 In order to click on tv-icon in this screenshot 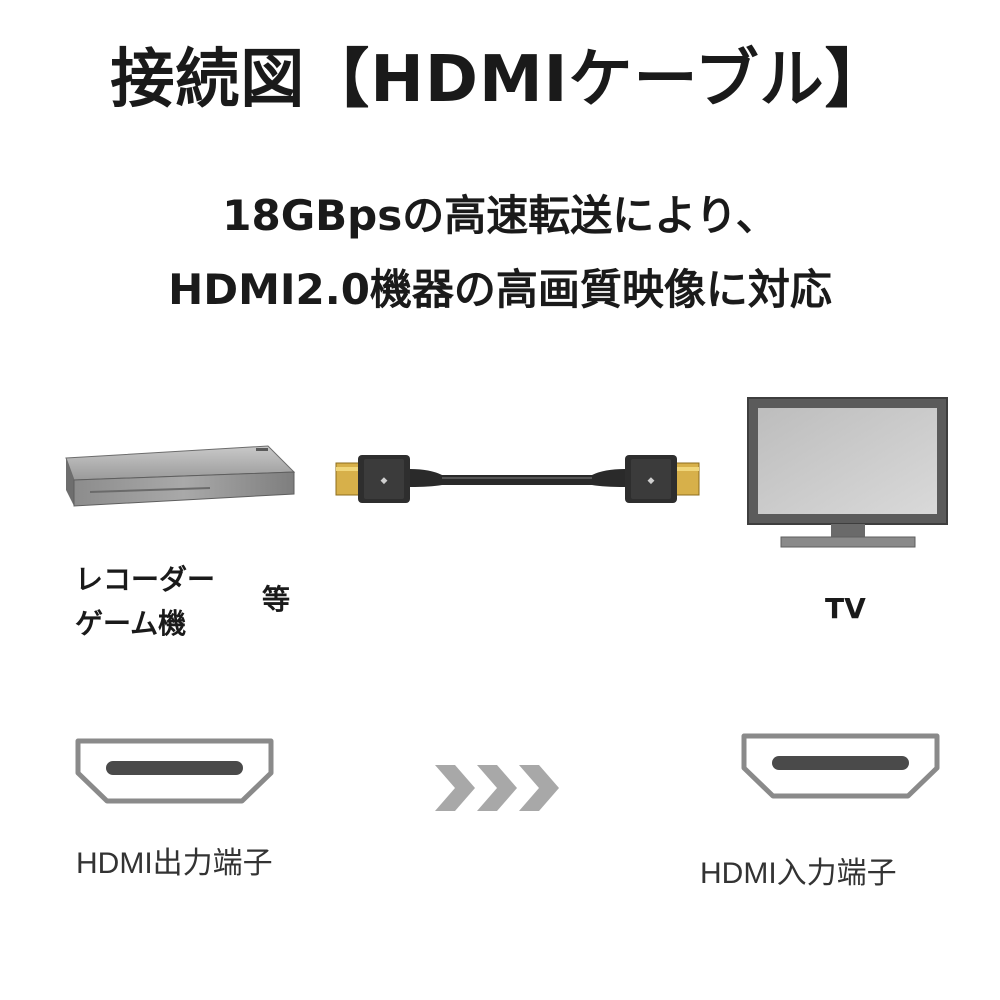, I will do `click(847, 475)`.